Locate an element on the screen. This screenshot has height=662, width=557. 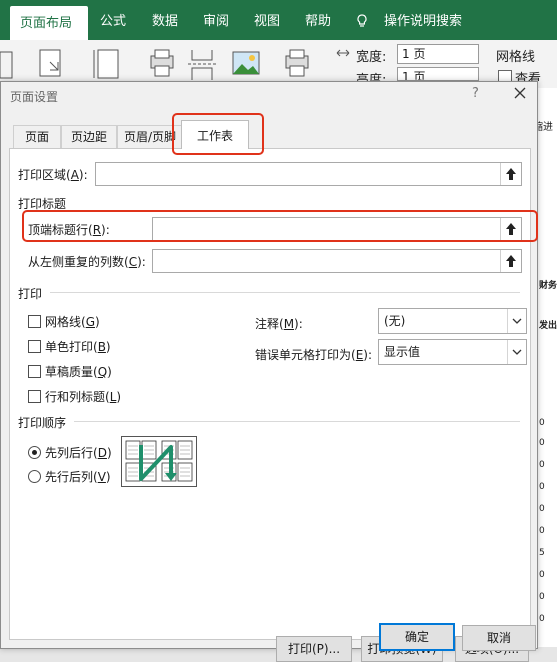
down-then-over-label: 先列后行(D) is located at coordinates (78, 453).